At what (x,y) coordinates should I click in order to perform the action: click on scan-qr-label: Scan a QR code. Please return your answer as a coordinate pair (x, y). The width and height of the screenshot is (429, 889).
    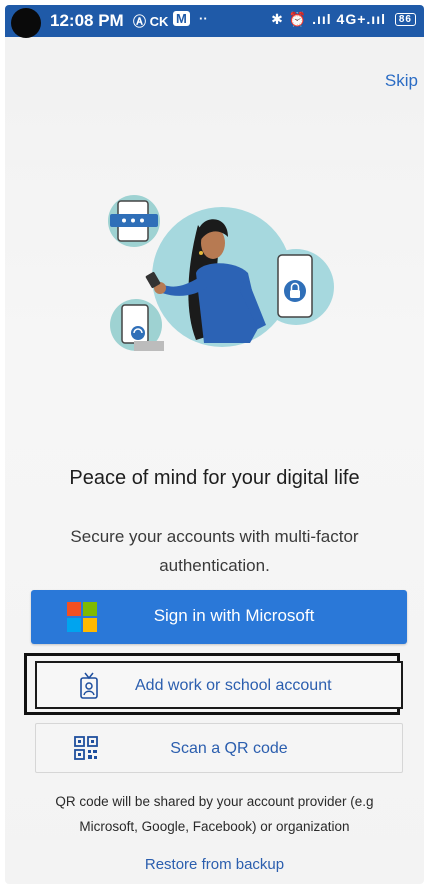
    Looking at the image, I should click on (229, 748).